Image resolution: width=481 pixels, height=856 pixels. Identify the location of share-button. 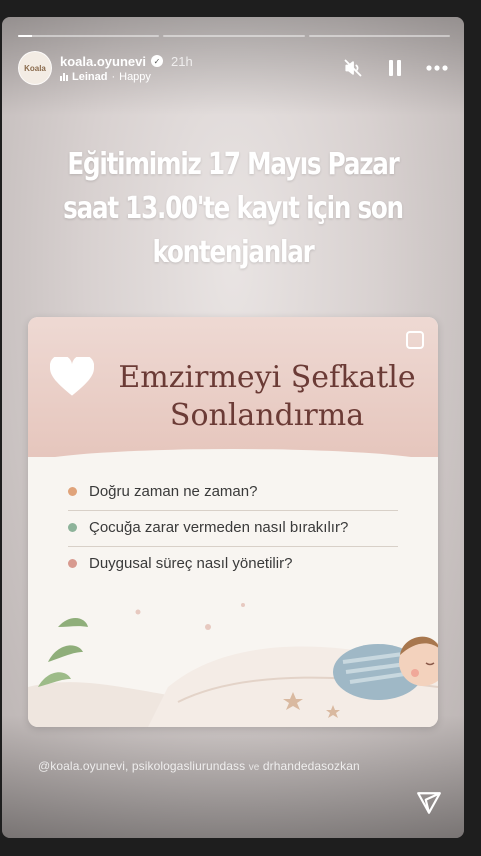
(429, 803).